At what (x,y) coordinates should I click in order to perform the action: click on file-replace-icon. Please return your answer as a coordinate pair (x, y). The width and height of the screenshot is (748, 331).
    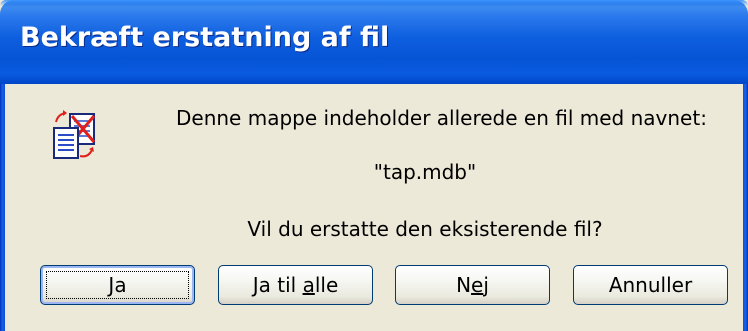
    Looking at the image, I should click on (74, 134).